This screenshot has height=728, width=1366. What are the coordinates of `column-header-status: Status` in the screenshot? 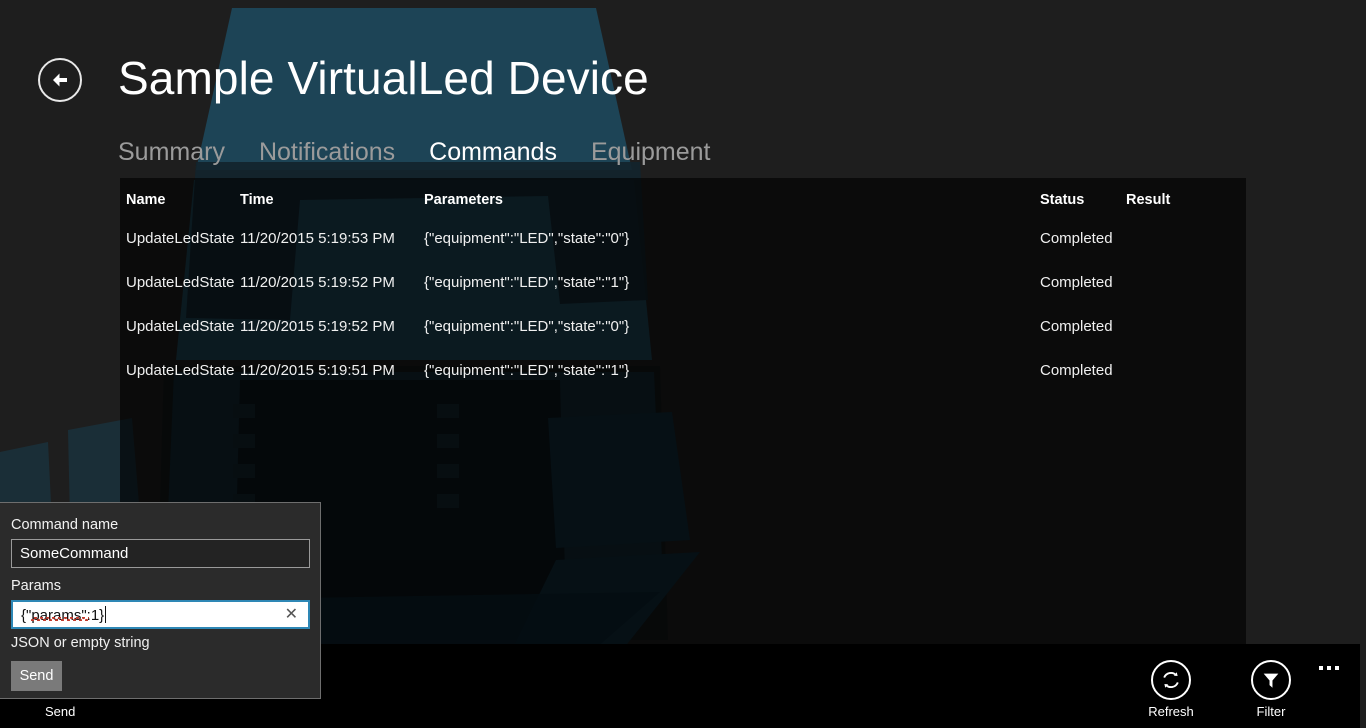 It's located at (1083, 197).